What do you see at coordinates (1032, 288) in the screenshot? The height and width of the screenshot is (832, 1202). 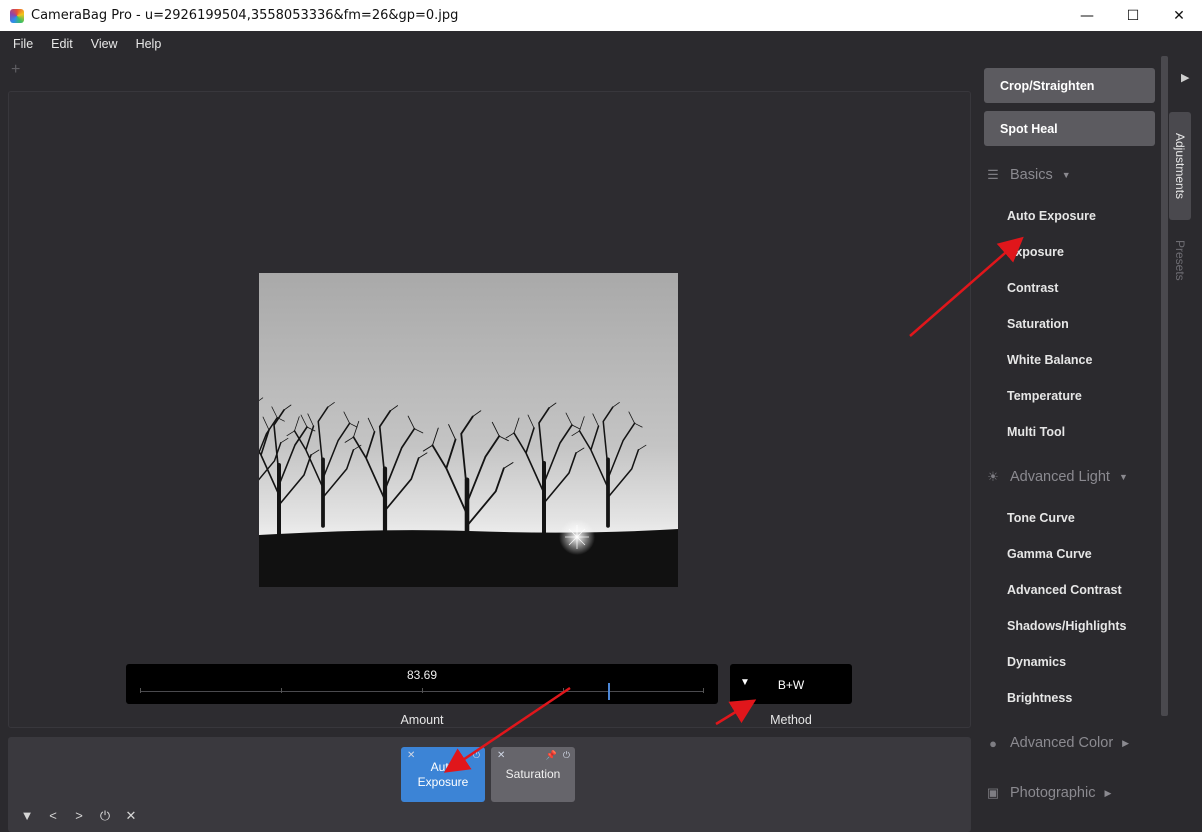 I see `adjustment-contrast: Contrast` at bounding box center [1032, 288].